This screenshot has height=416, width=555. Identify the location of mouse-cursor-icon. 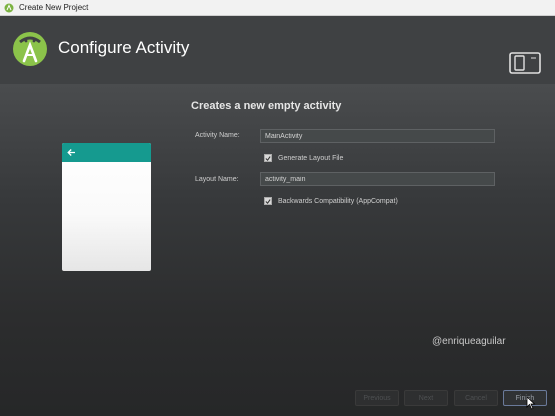
(531, 403).